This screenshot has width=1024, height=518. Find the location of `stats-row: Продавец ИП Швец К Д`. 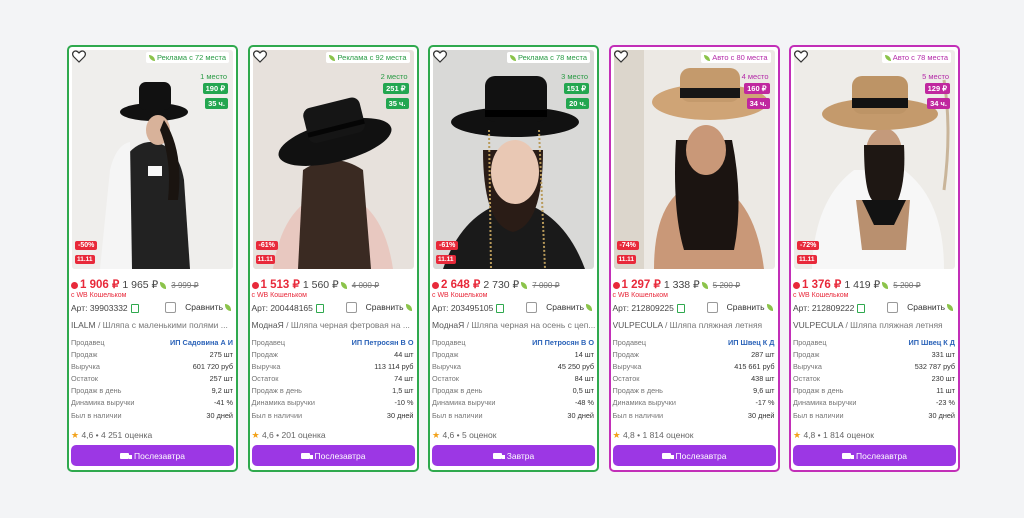

stats-row: Продавец ИП Швец К Д is located at coordinates (874, 343).